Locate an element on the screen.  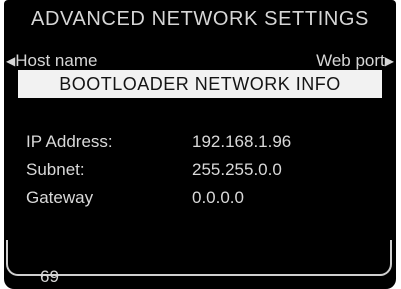
bottom-frame-border is located at coordinates (199, 258).